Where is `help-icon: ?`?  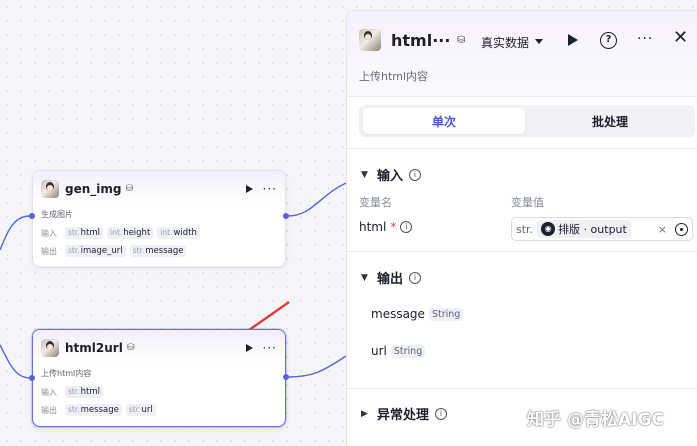 help-icon: ? is located at coordinates (608, 40).